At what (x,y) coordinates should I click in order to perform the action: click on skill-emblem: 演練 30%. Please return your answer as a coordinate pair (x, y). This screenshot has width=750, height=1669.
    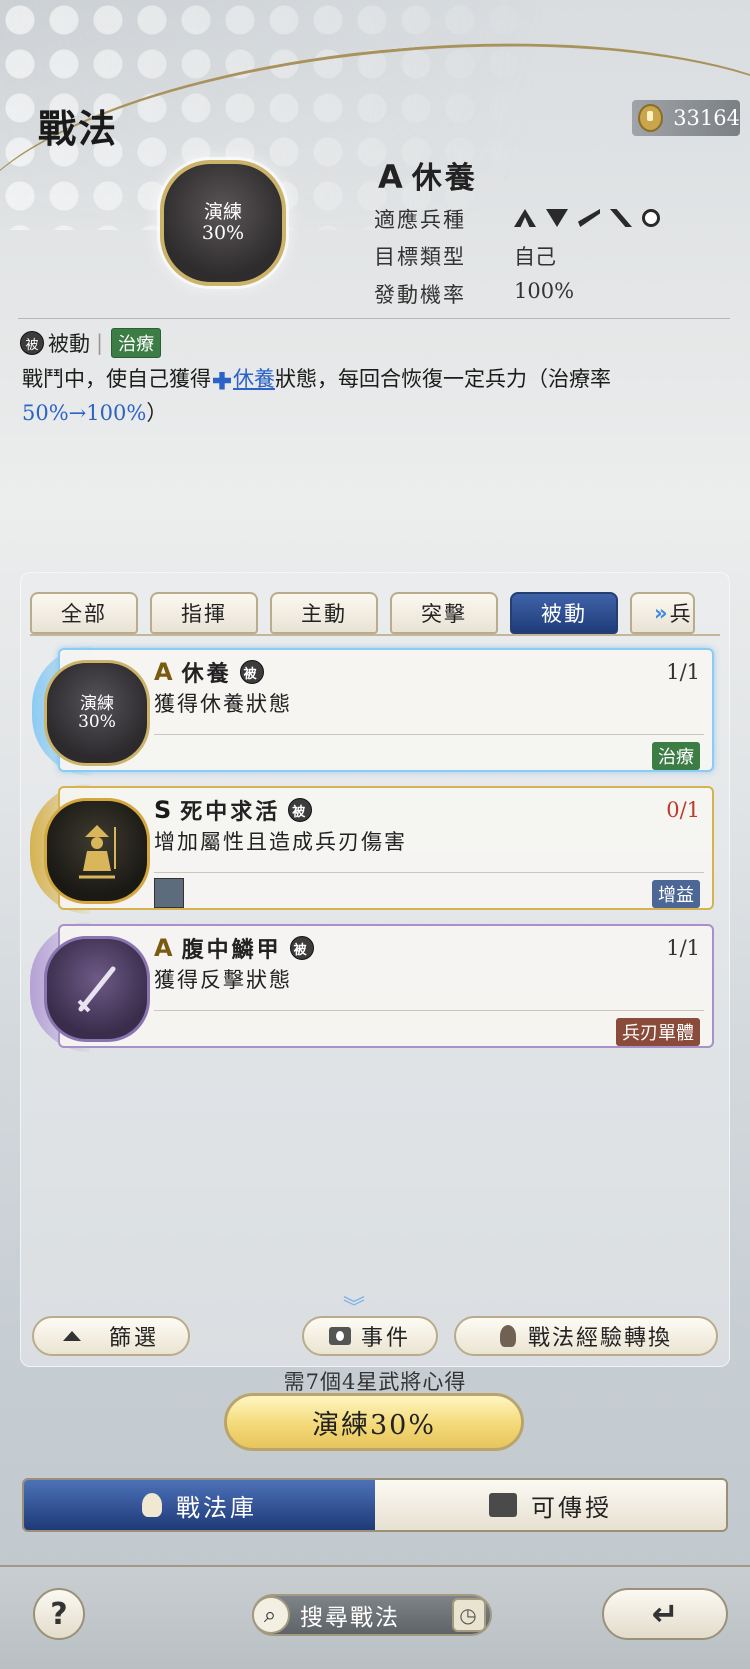
    Looking at the image, I should click on (223, 223).